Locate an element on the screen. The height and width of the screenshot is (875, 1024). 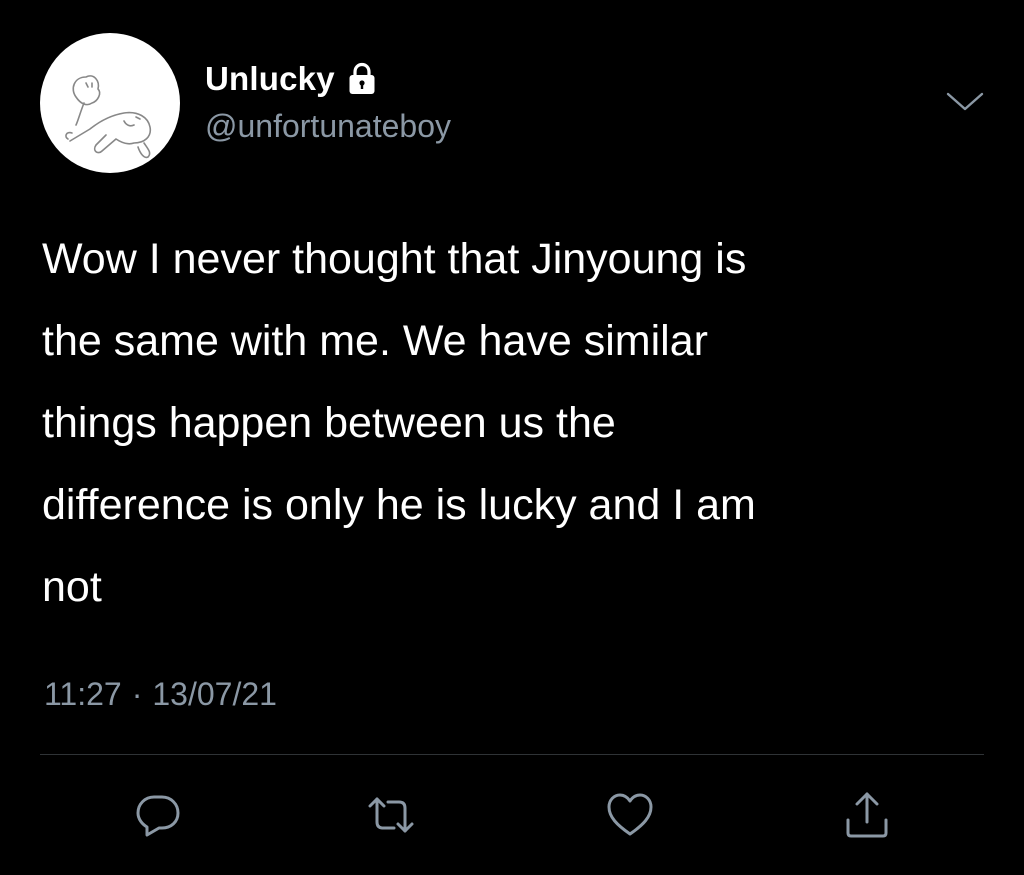
retweet-button is located at coordinates (391, 815).